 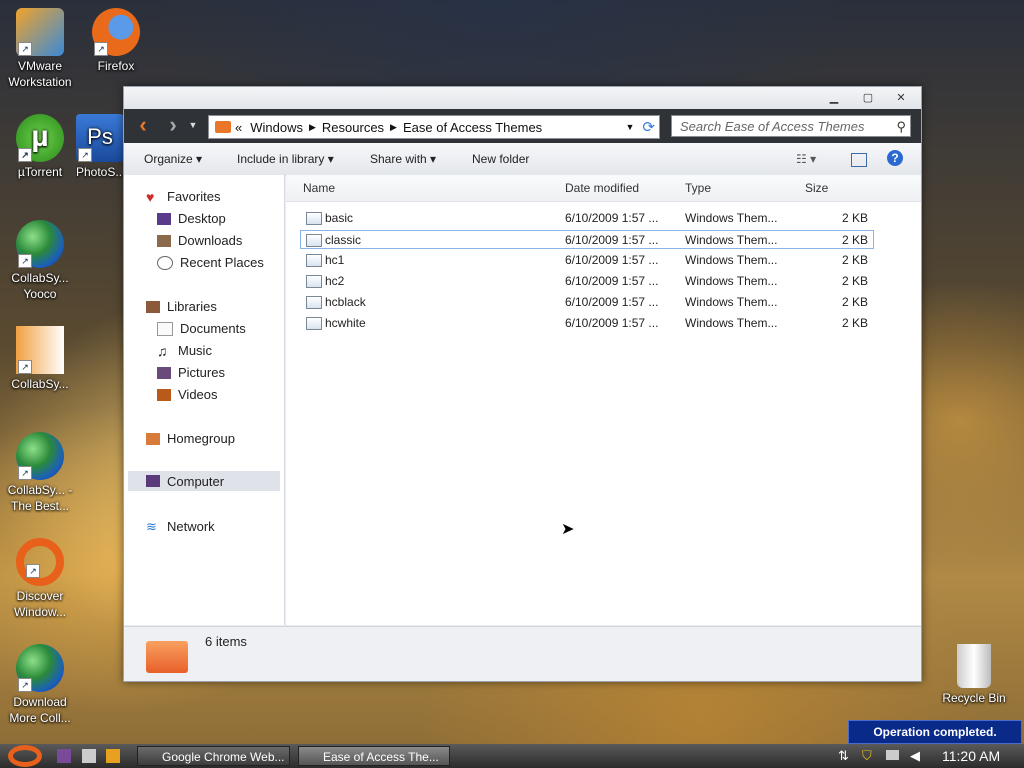 What do you see at coordinates (343, 240) in the screenshot?
I see `file-name: classic` at bounding box center [343, 240].